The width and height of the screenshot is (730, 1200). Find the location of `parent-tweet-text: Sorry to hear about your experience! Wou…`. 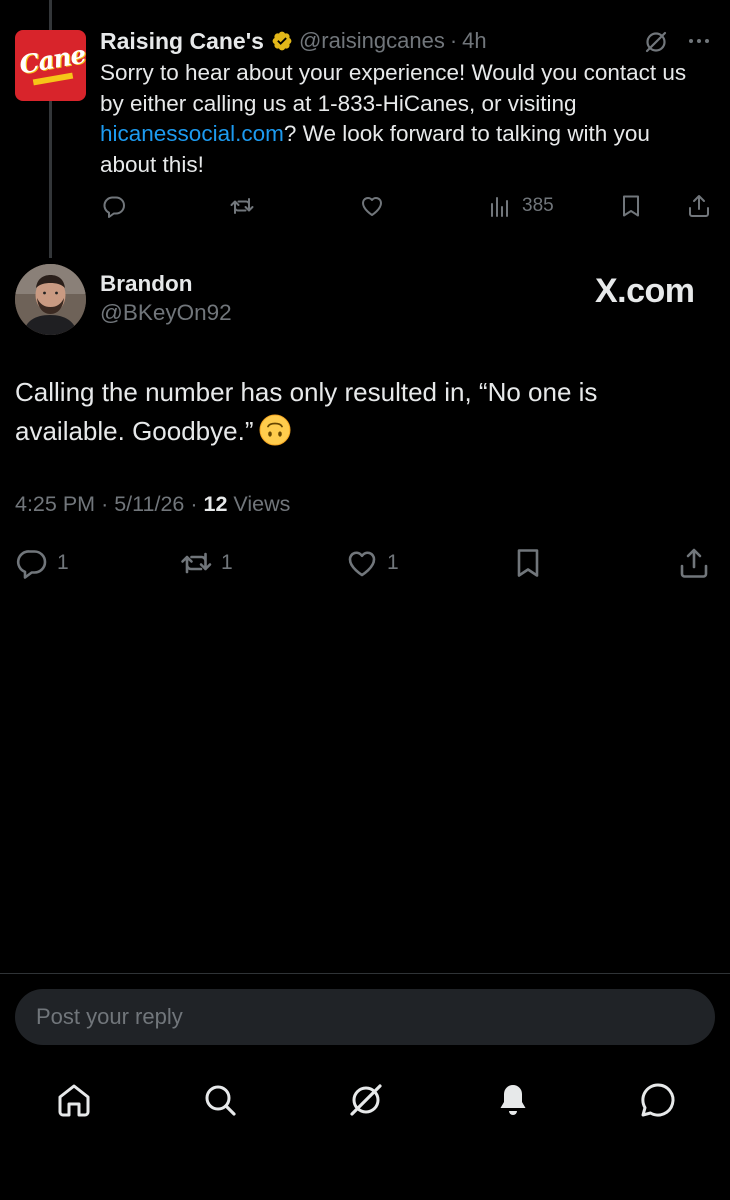

parent-tweet-text: Sorry to hear about your experience! Wou… is located at coordinates (405, 119).